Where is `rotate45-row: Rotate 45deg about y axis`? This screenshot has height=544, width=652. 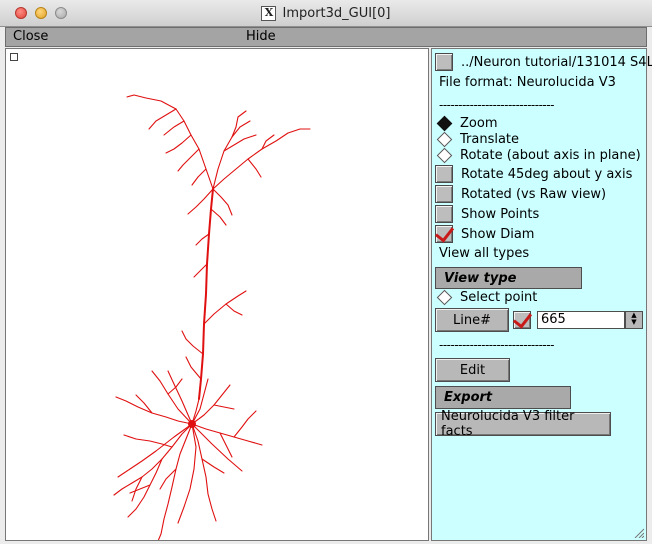 rotate45-row: Rotate 45deg about y axis is located at coordinates (533, 174).